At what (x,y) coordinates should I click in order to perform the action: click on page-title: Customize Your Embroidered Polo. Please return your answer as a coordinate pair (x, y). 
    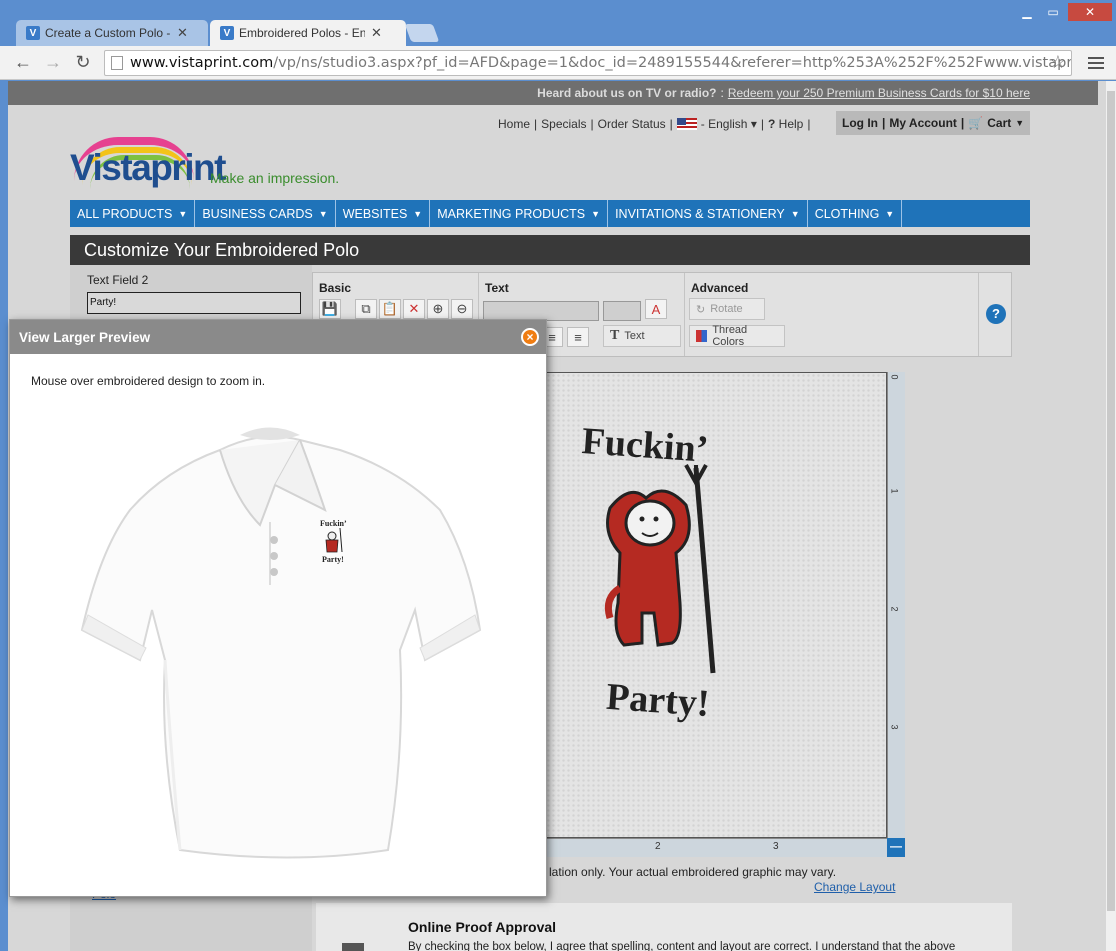
    Looking at the image, I should click on (550, 250).